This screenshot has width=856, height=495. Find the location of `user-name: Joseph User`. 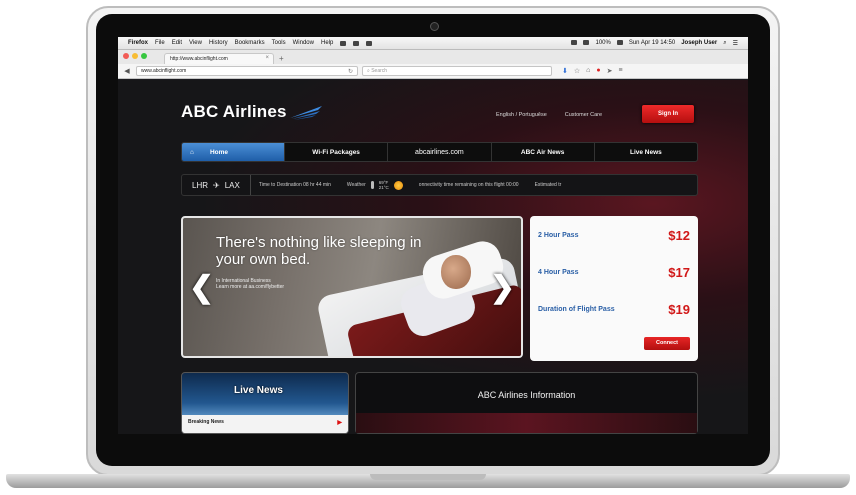

user-name: Joseph User is located at coordinates (699, 43).